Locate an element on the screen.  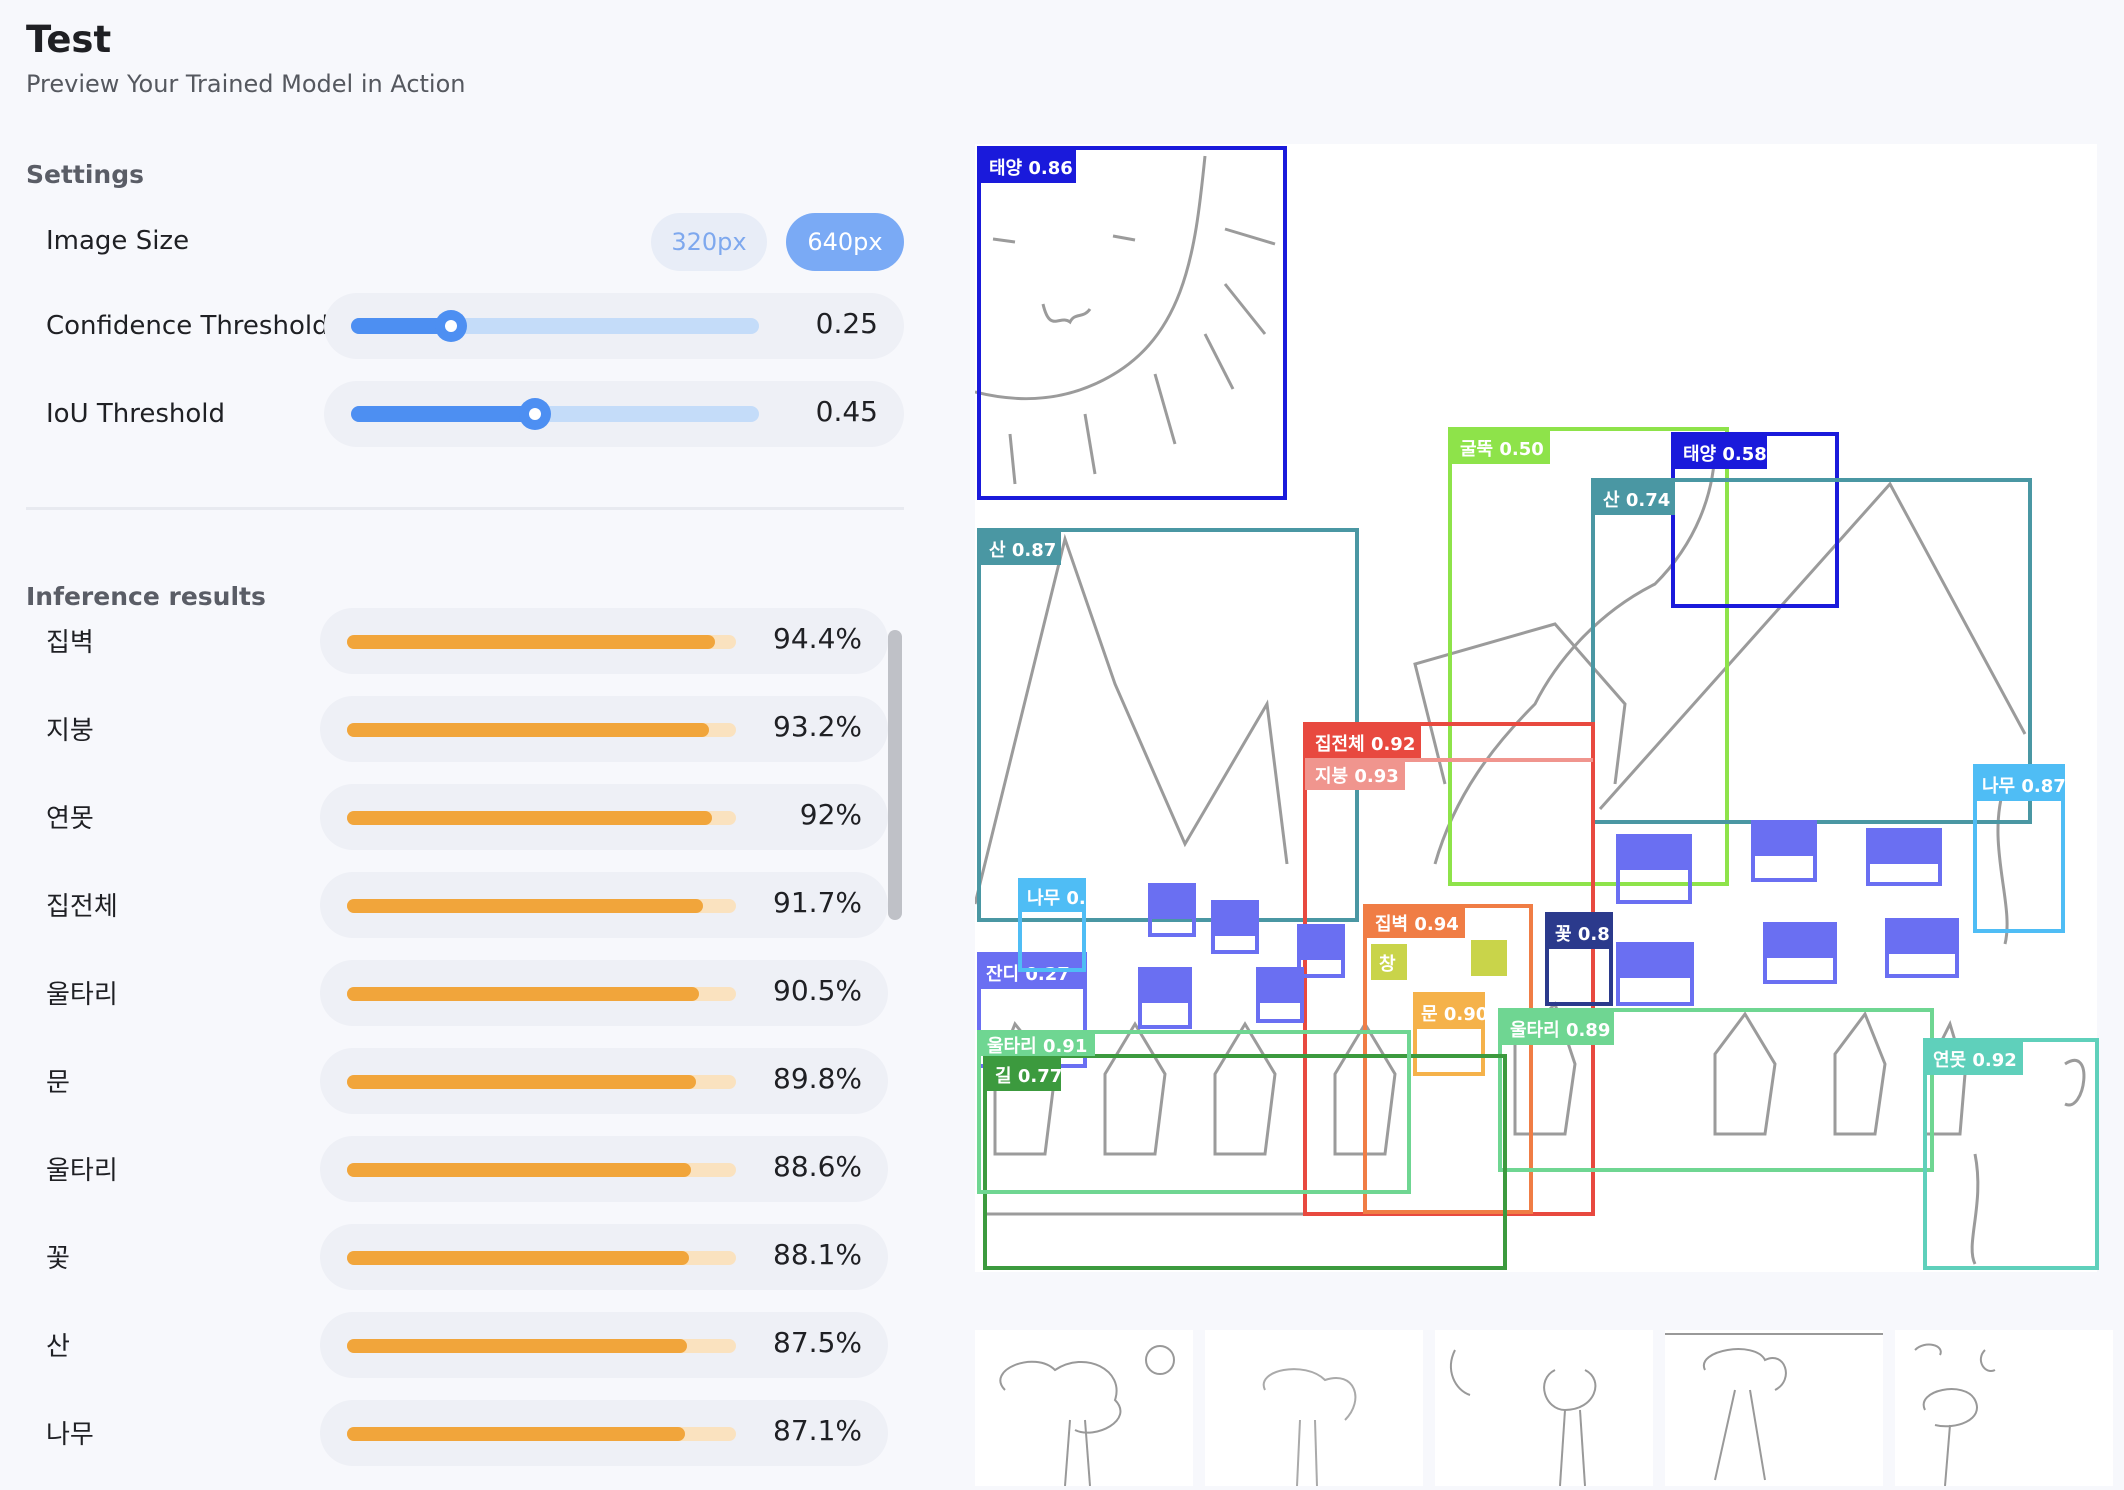
result-value: 89.8% is located at coordinates (817, 1078).